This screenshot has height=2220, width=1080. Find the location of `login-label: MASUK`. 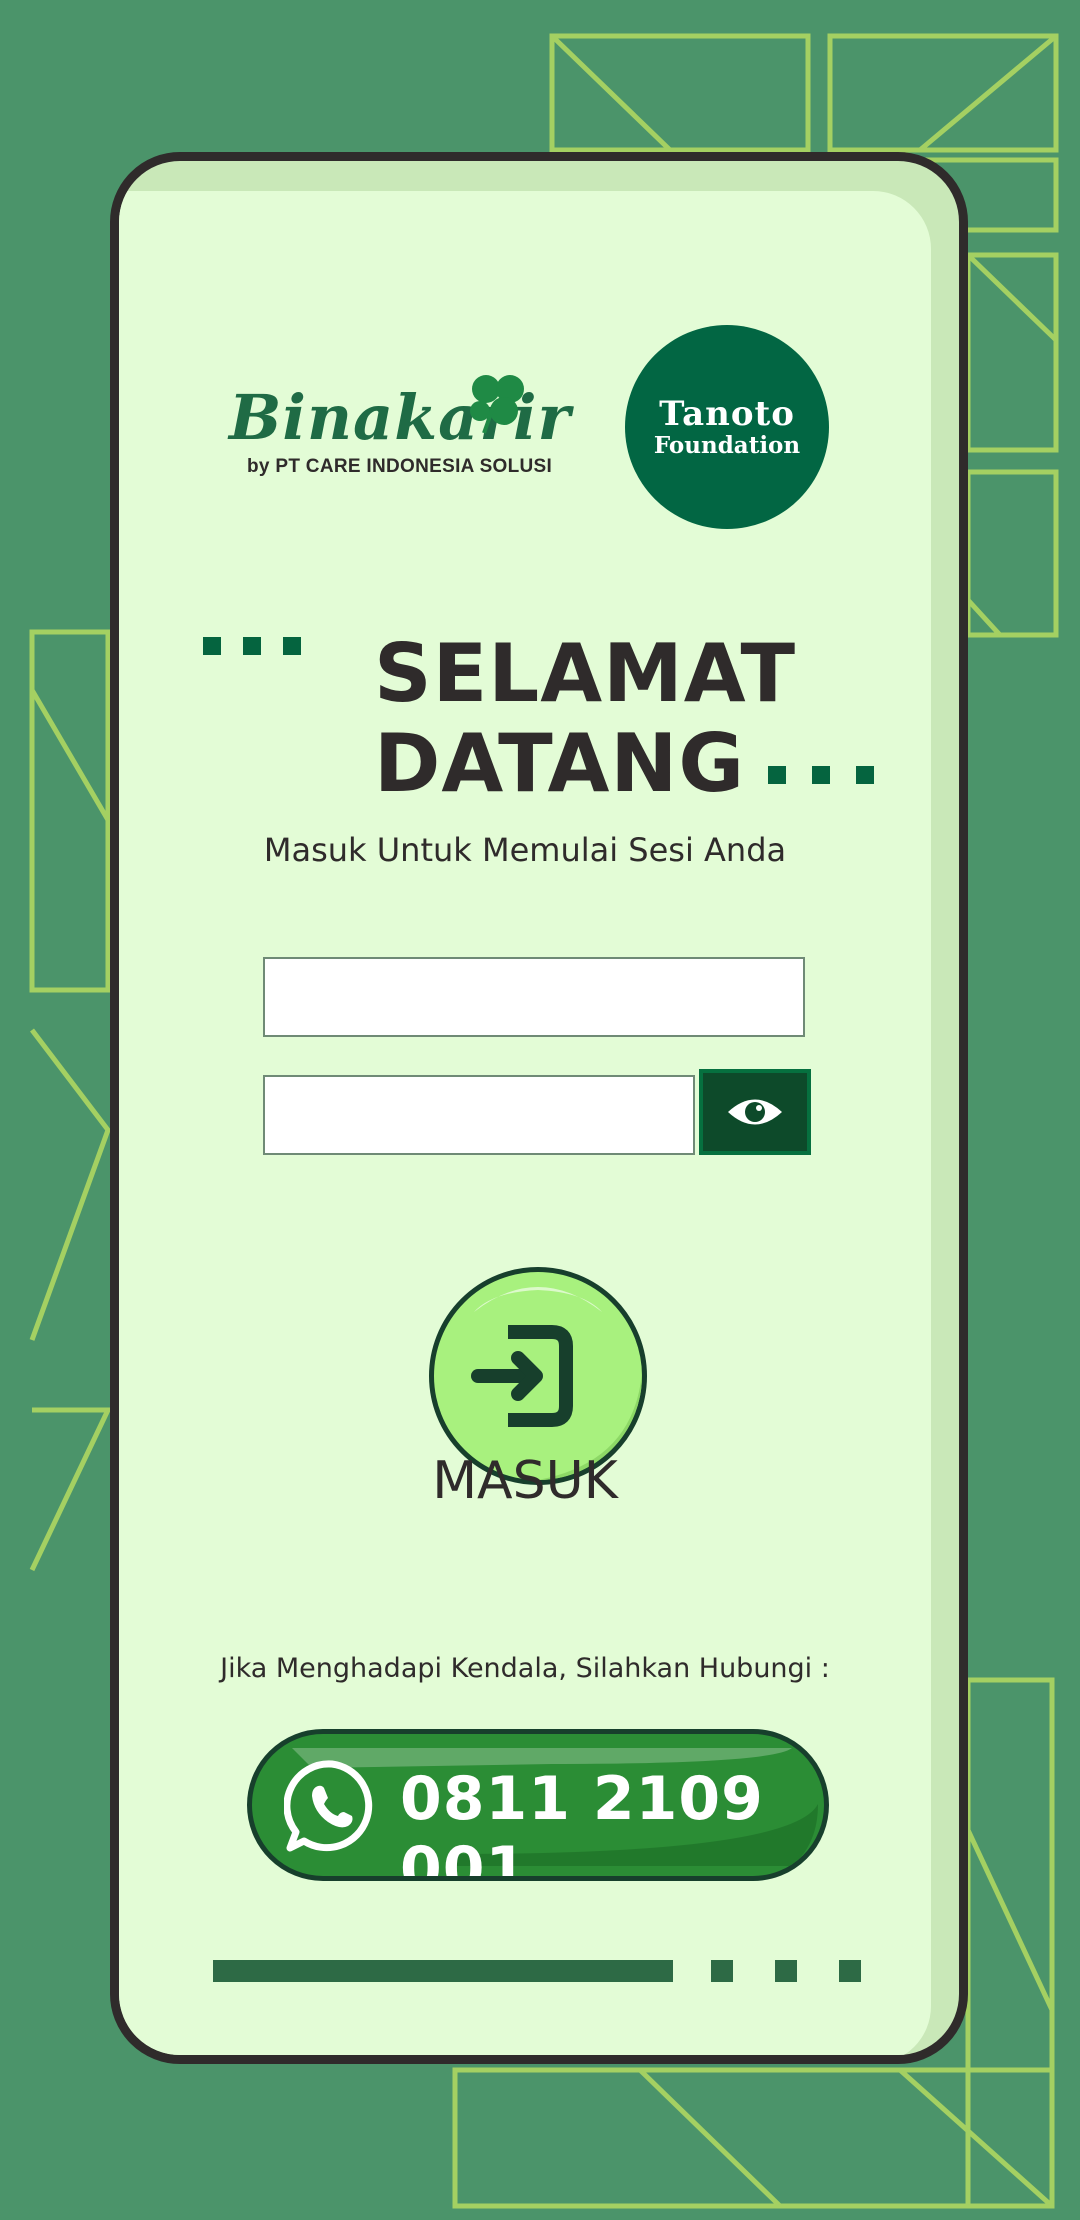

login-label: MASUK is located at coordinates (525, 1481).